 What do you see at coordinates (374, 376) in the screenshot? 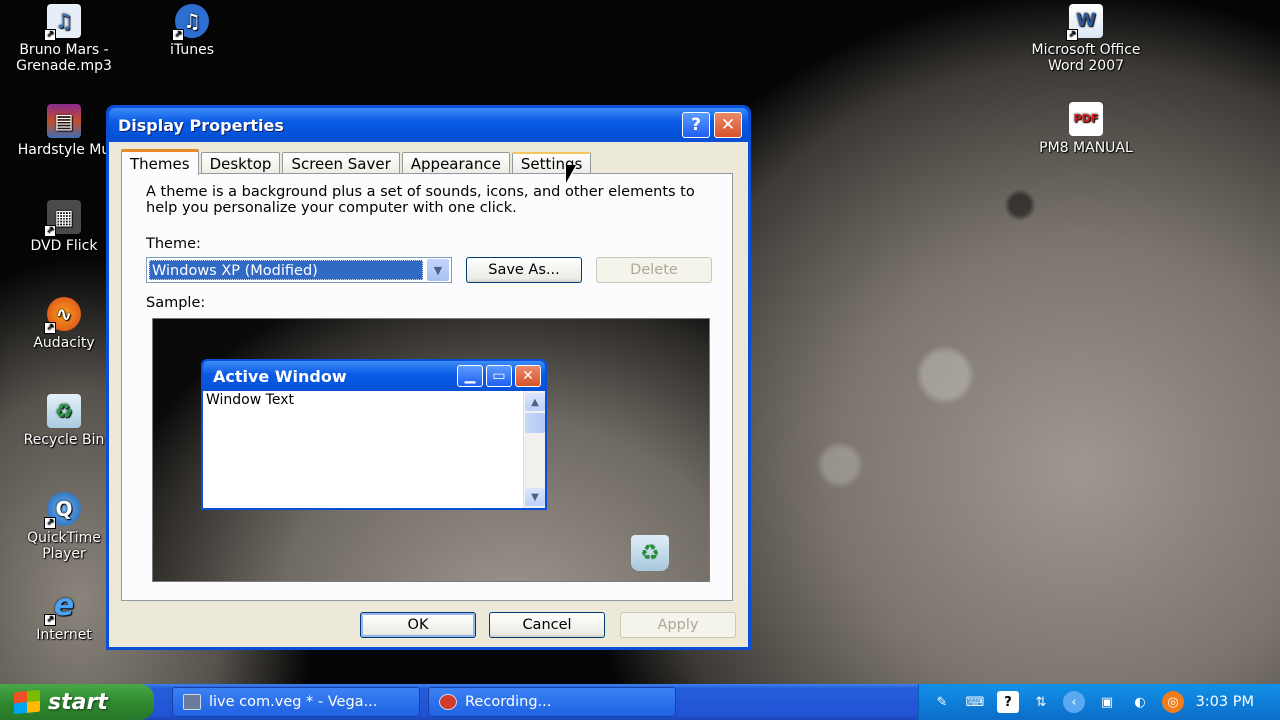
I see `sample-window-titlebar: Active Window ▁ ▭ ✕` at bounding box center [374, 376].